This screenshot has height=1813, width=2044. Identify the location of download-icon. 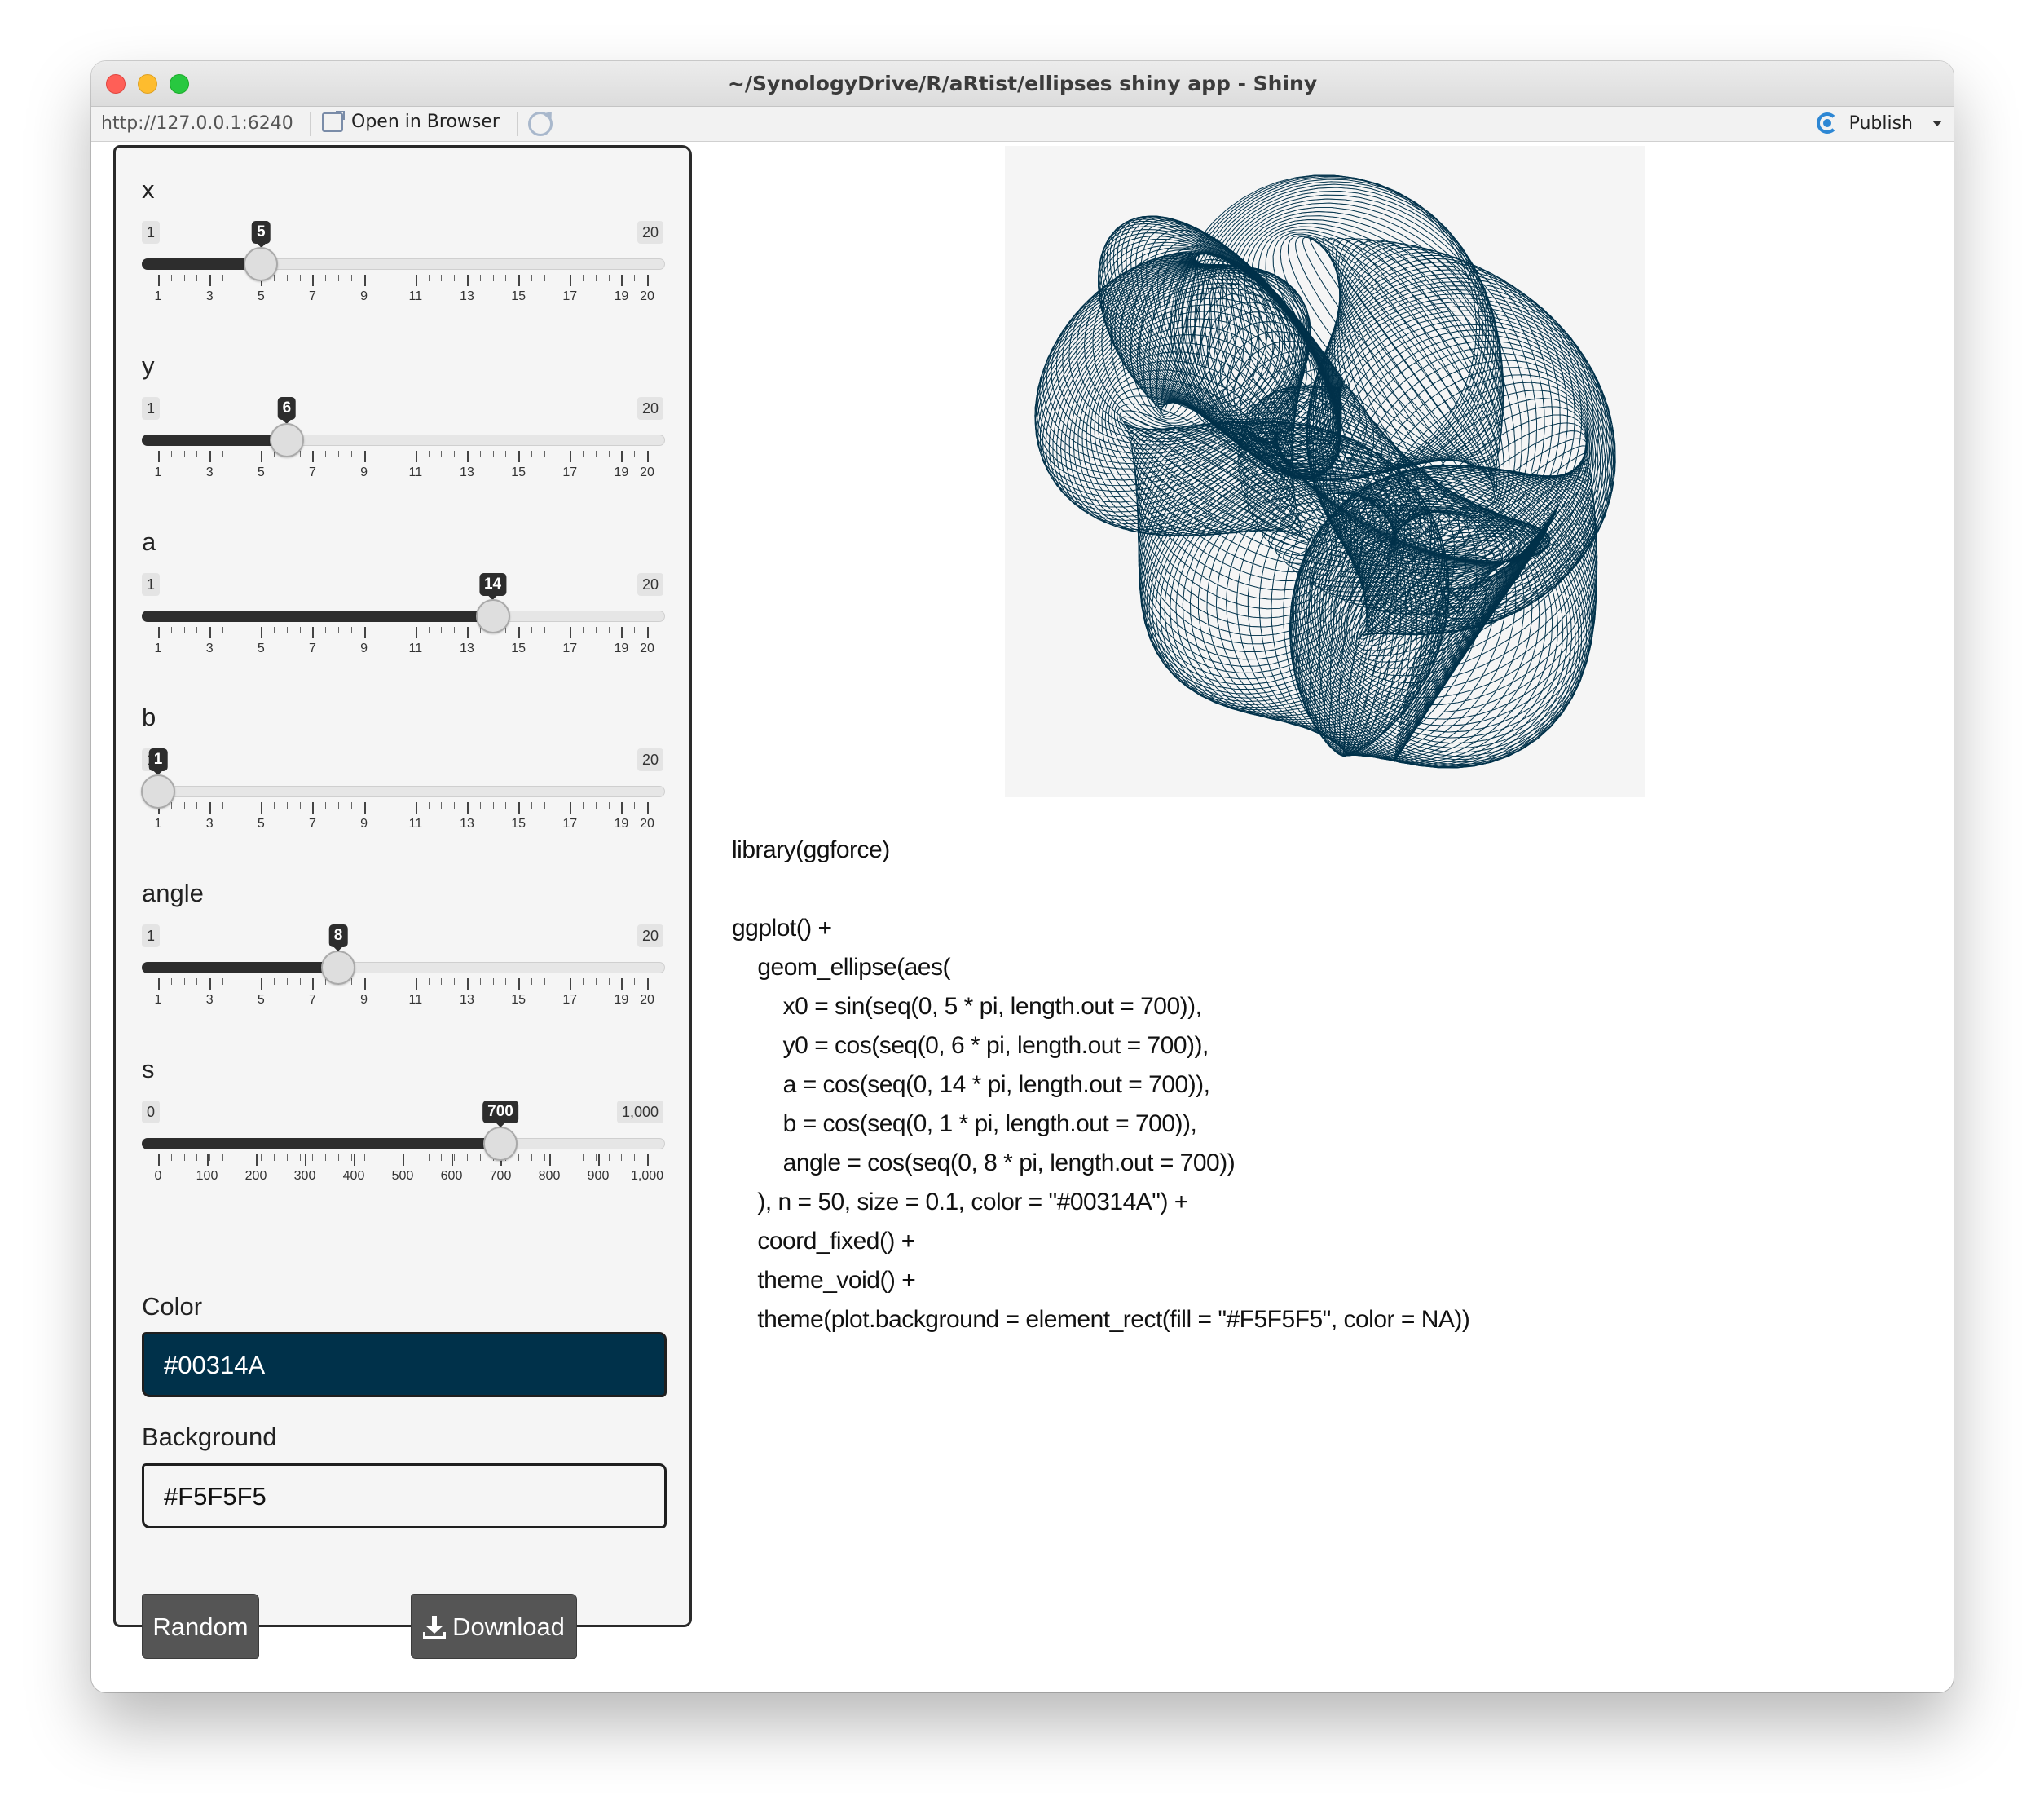
(435, 1627).